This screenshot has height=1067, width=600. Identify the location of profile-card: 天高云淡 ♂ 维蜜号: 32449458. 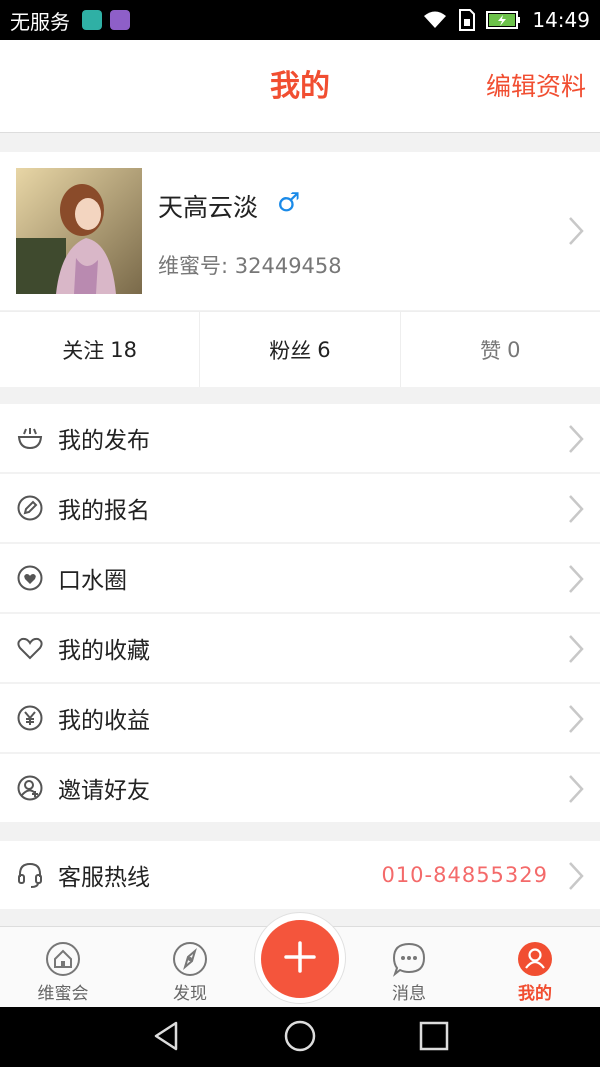
(300, 231).